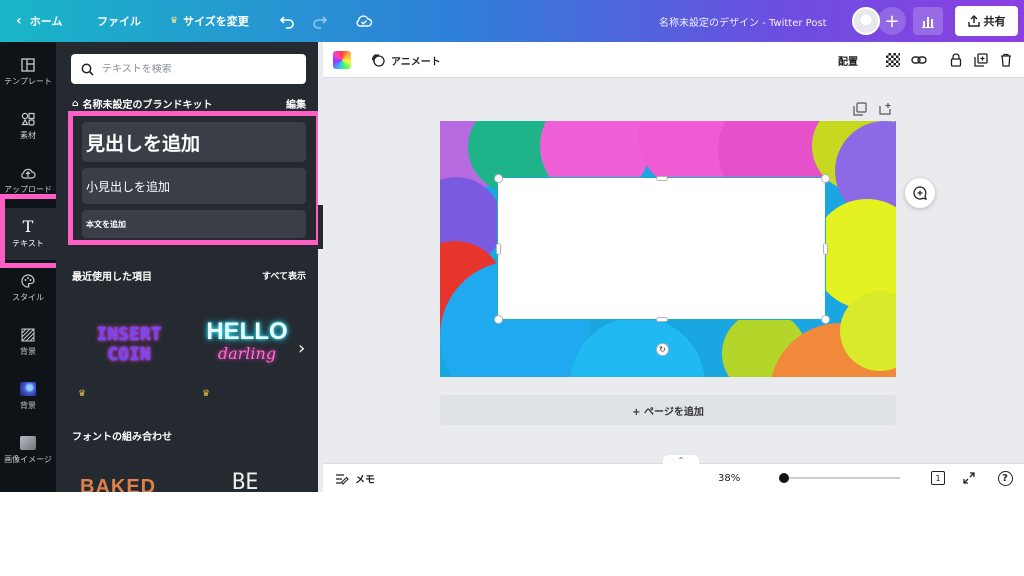 The width and height of the screenshot is (1024, 576). What do you see at coordinates (860, 109) in the screenshot?
I see `copy-page-icon` at bounding box center [860, 109].